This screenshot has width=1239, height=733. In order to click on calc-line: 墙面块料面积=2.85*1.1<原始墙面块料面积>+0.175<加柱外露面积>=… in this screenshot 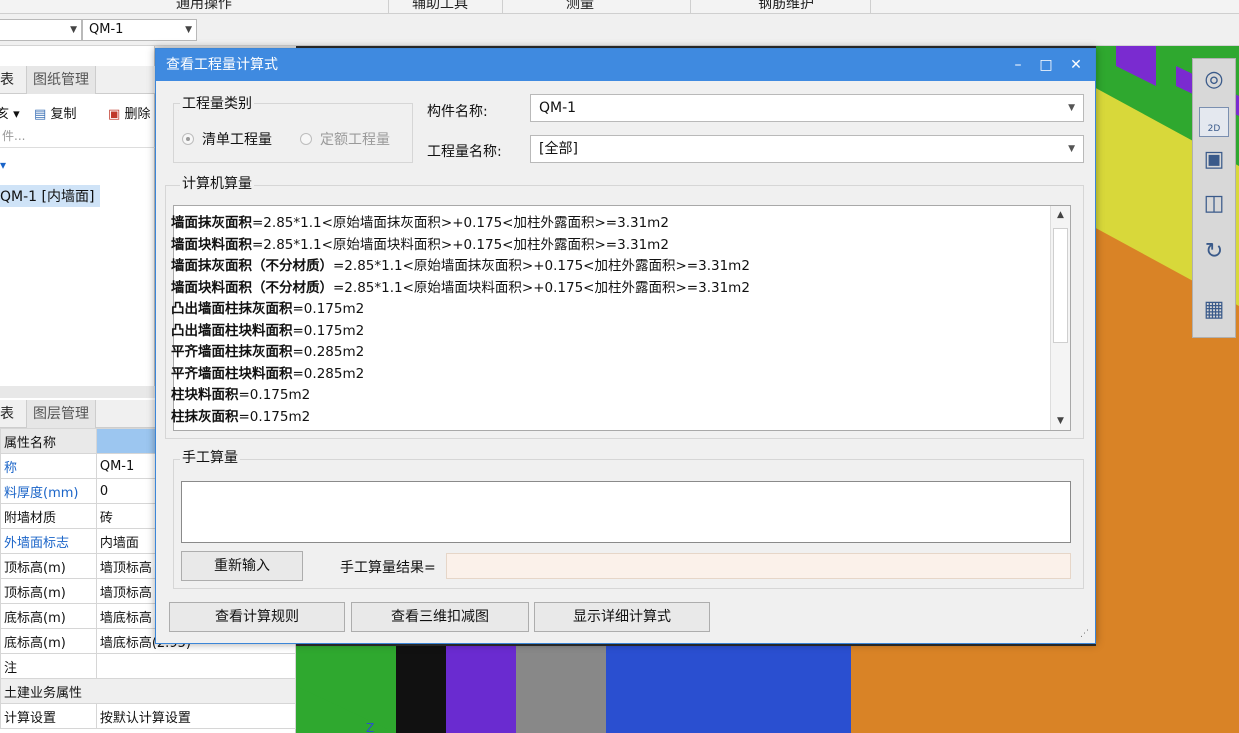, I will do `click(420, 244)`.